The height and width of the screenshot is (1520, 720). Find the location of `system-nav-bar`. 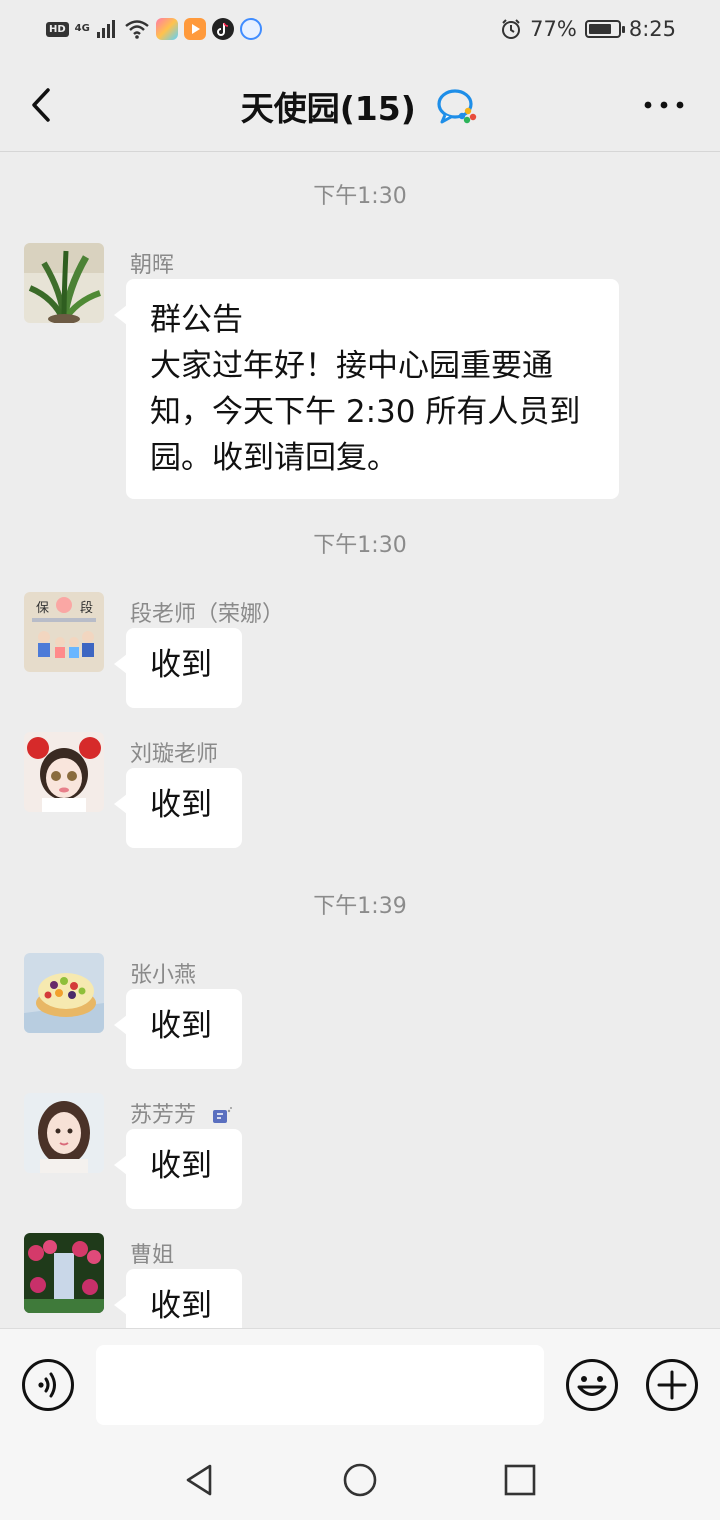

system-nav-bar is located at coordinates (360, 1480).